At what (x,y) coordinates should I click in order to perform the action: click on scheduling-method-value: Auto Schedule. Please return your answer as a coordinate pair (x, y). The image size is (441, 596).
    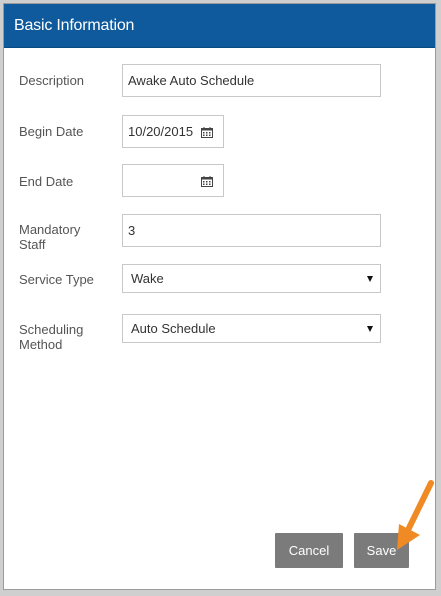
    Looking at the image, I should click on (173, 328).